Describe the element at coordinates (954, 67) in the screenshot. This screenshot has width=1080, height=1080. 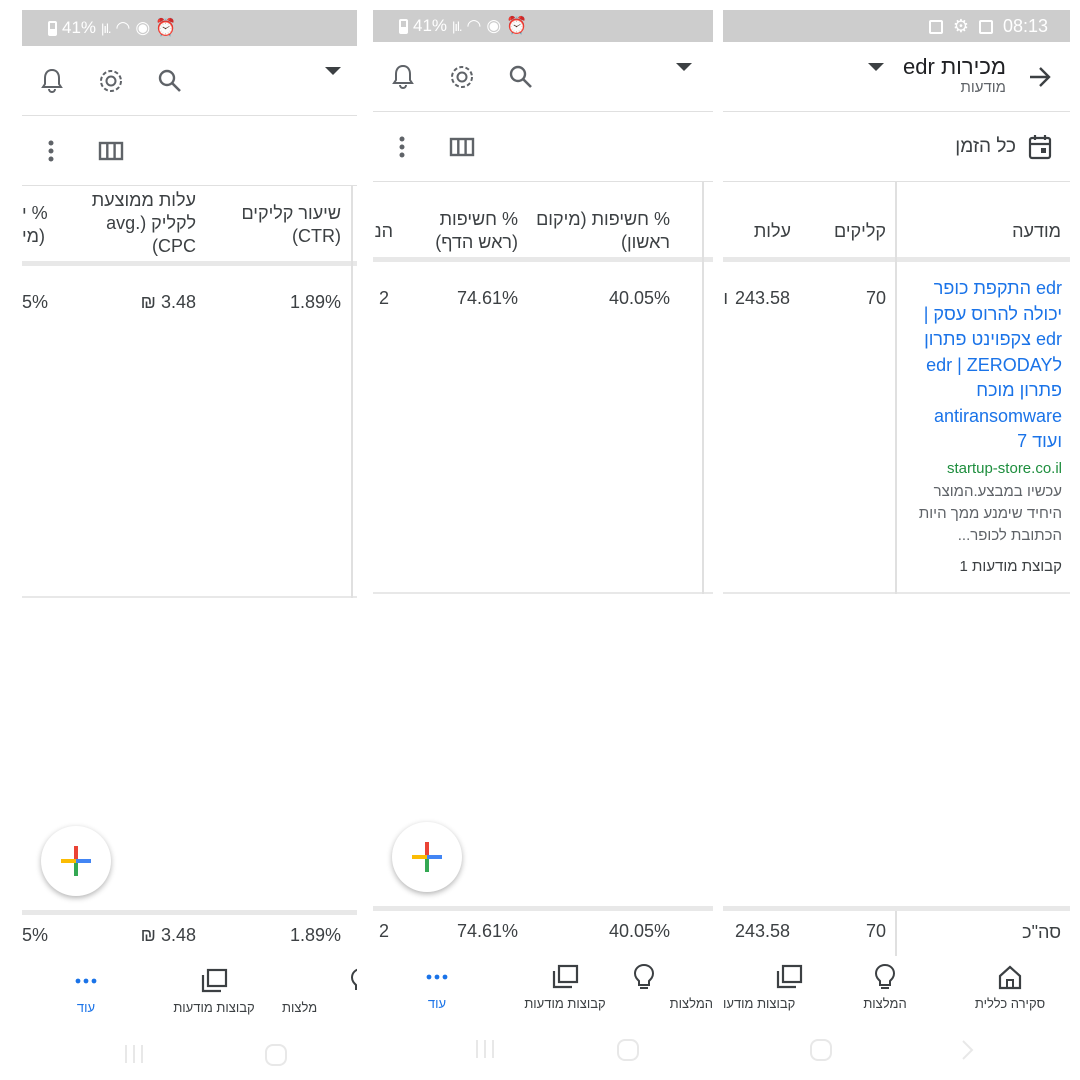
I see `page-title: מכירות edr` at that location.